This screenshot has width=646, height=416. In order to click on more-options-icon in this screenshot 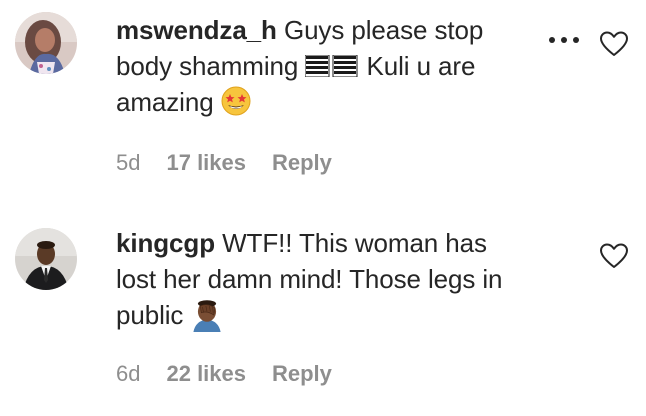, I will do `click(564, 40)`.